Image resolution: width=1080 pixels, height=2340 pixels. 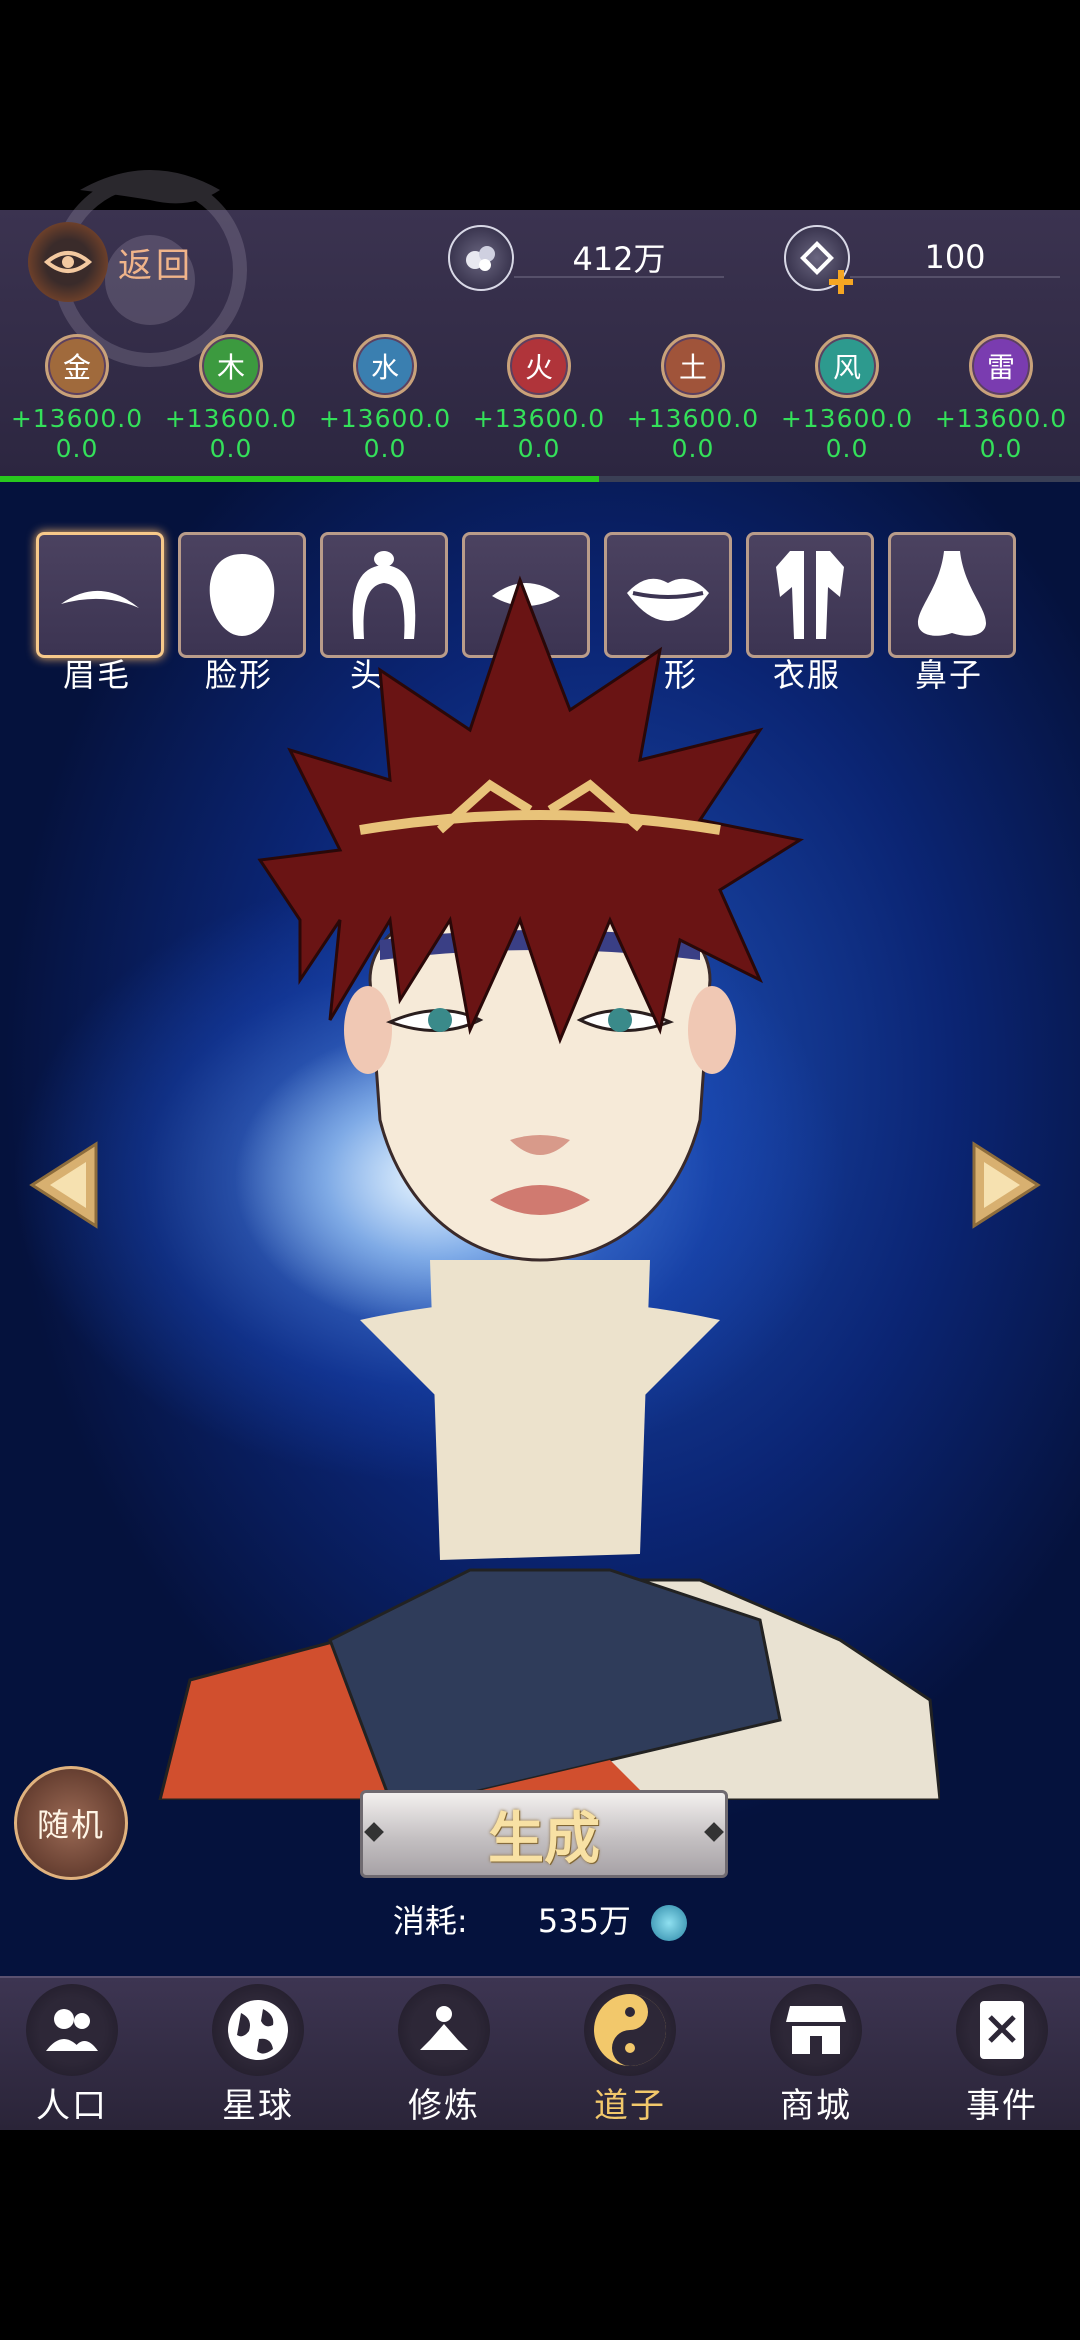 I want to click on element-fire: 火 +13600.00.0, so click(x=539, y=399).